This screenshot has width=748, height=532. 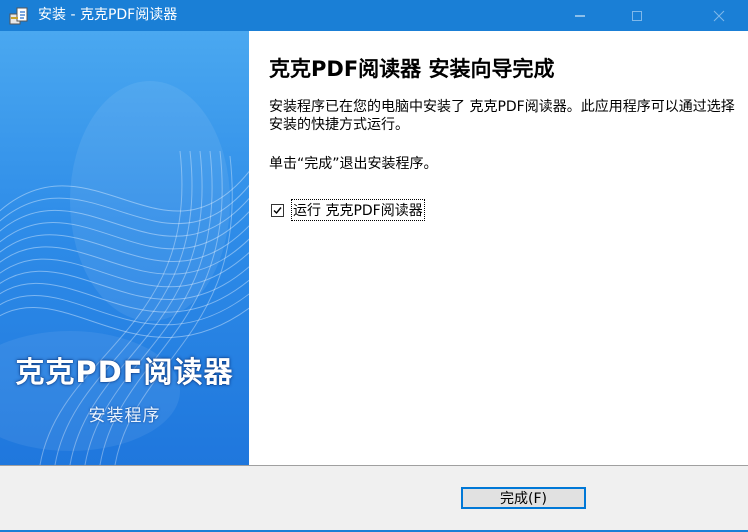 What do you see at coordinates (353, 164) in the screenshot?
I see `exit-instruction: 单击“完成”退出安装程序。` at bounding box center [353, 164].